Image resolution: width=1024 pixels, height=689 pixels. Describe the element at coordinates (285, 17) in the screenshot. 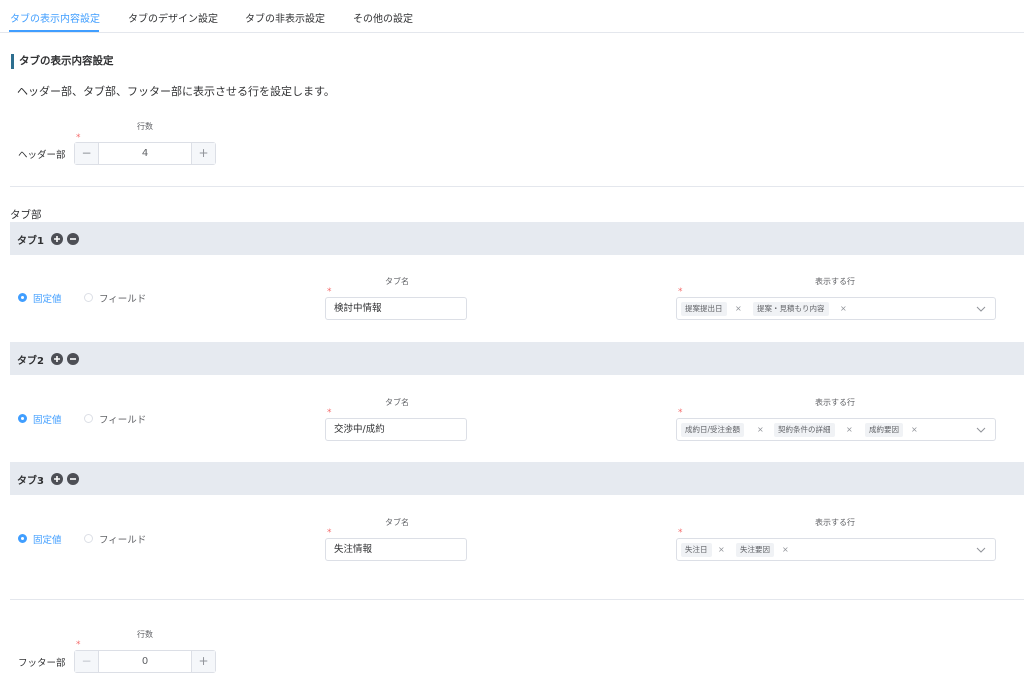

I see `tab-hidden: タブの非表示設定` at that location.